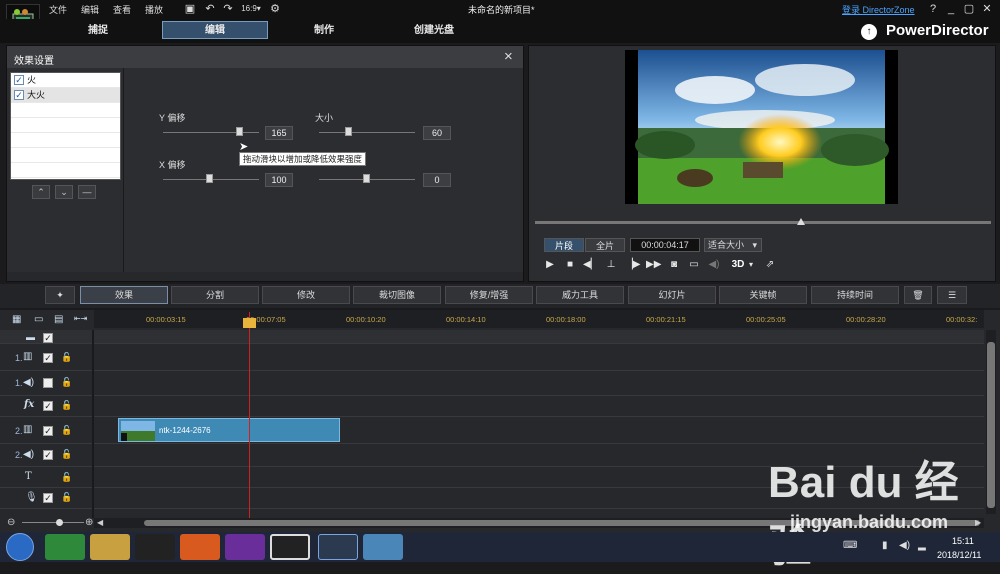 The width and height of the screenshot is (1000, 574). Describe the element at coordinates (564, 245) in the screenshot. I see `clip-mode-button: 片段` at that location.